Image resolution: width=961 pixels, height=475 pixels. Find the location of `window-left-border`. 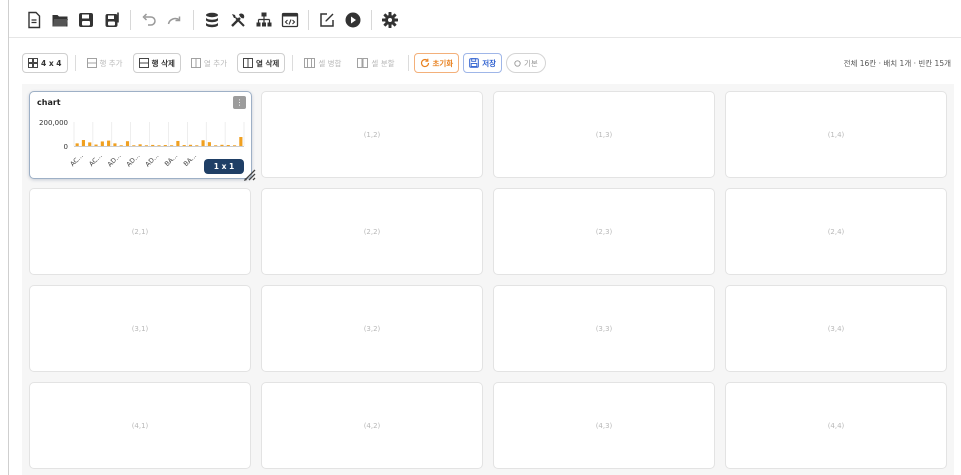

window-left-border is located at coordinates (8, 237).